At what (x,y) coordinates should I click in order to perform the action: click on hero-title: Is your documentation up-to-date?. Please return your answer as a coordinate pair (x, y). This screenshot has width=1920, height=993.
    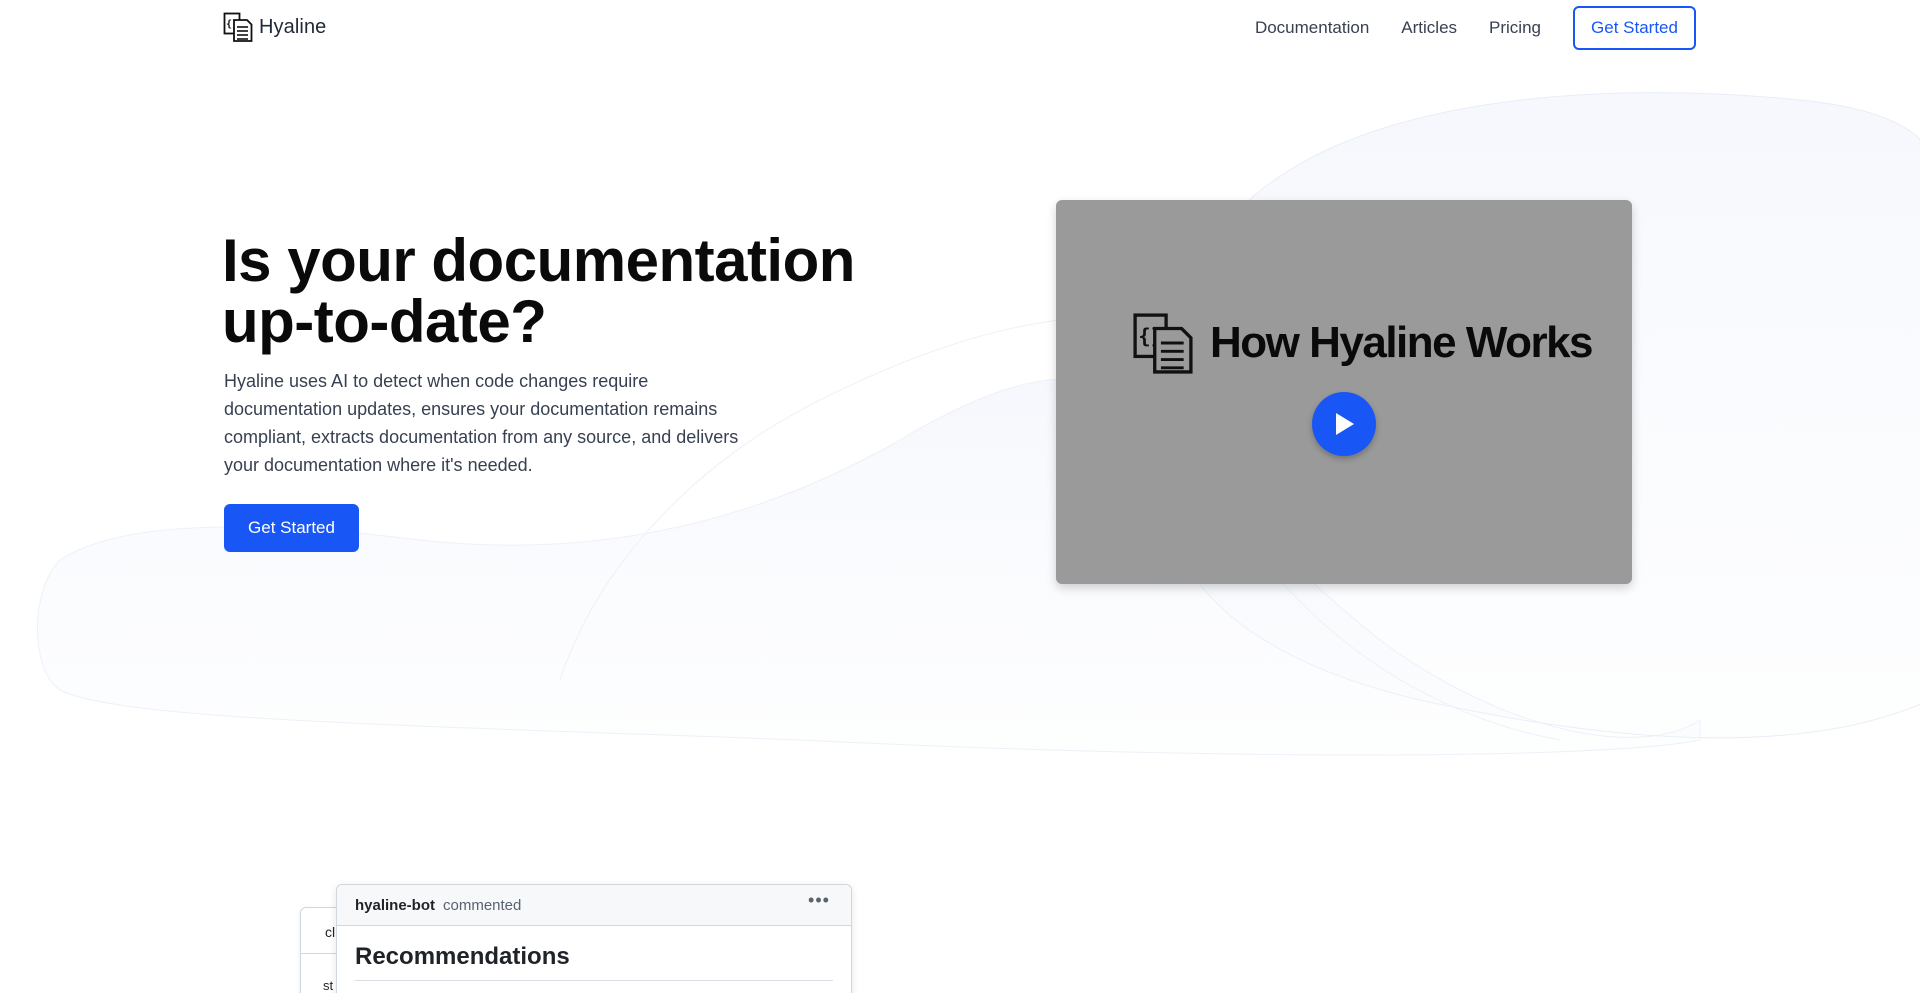
    Looking at the image, I should click on (538, 291).